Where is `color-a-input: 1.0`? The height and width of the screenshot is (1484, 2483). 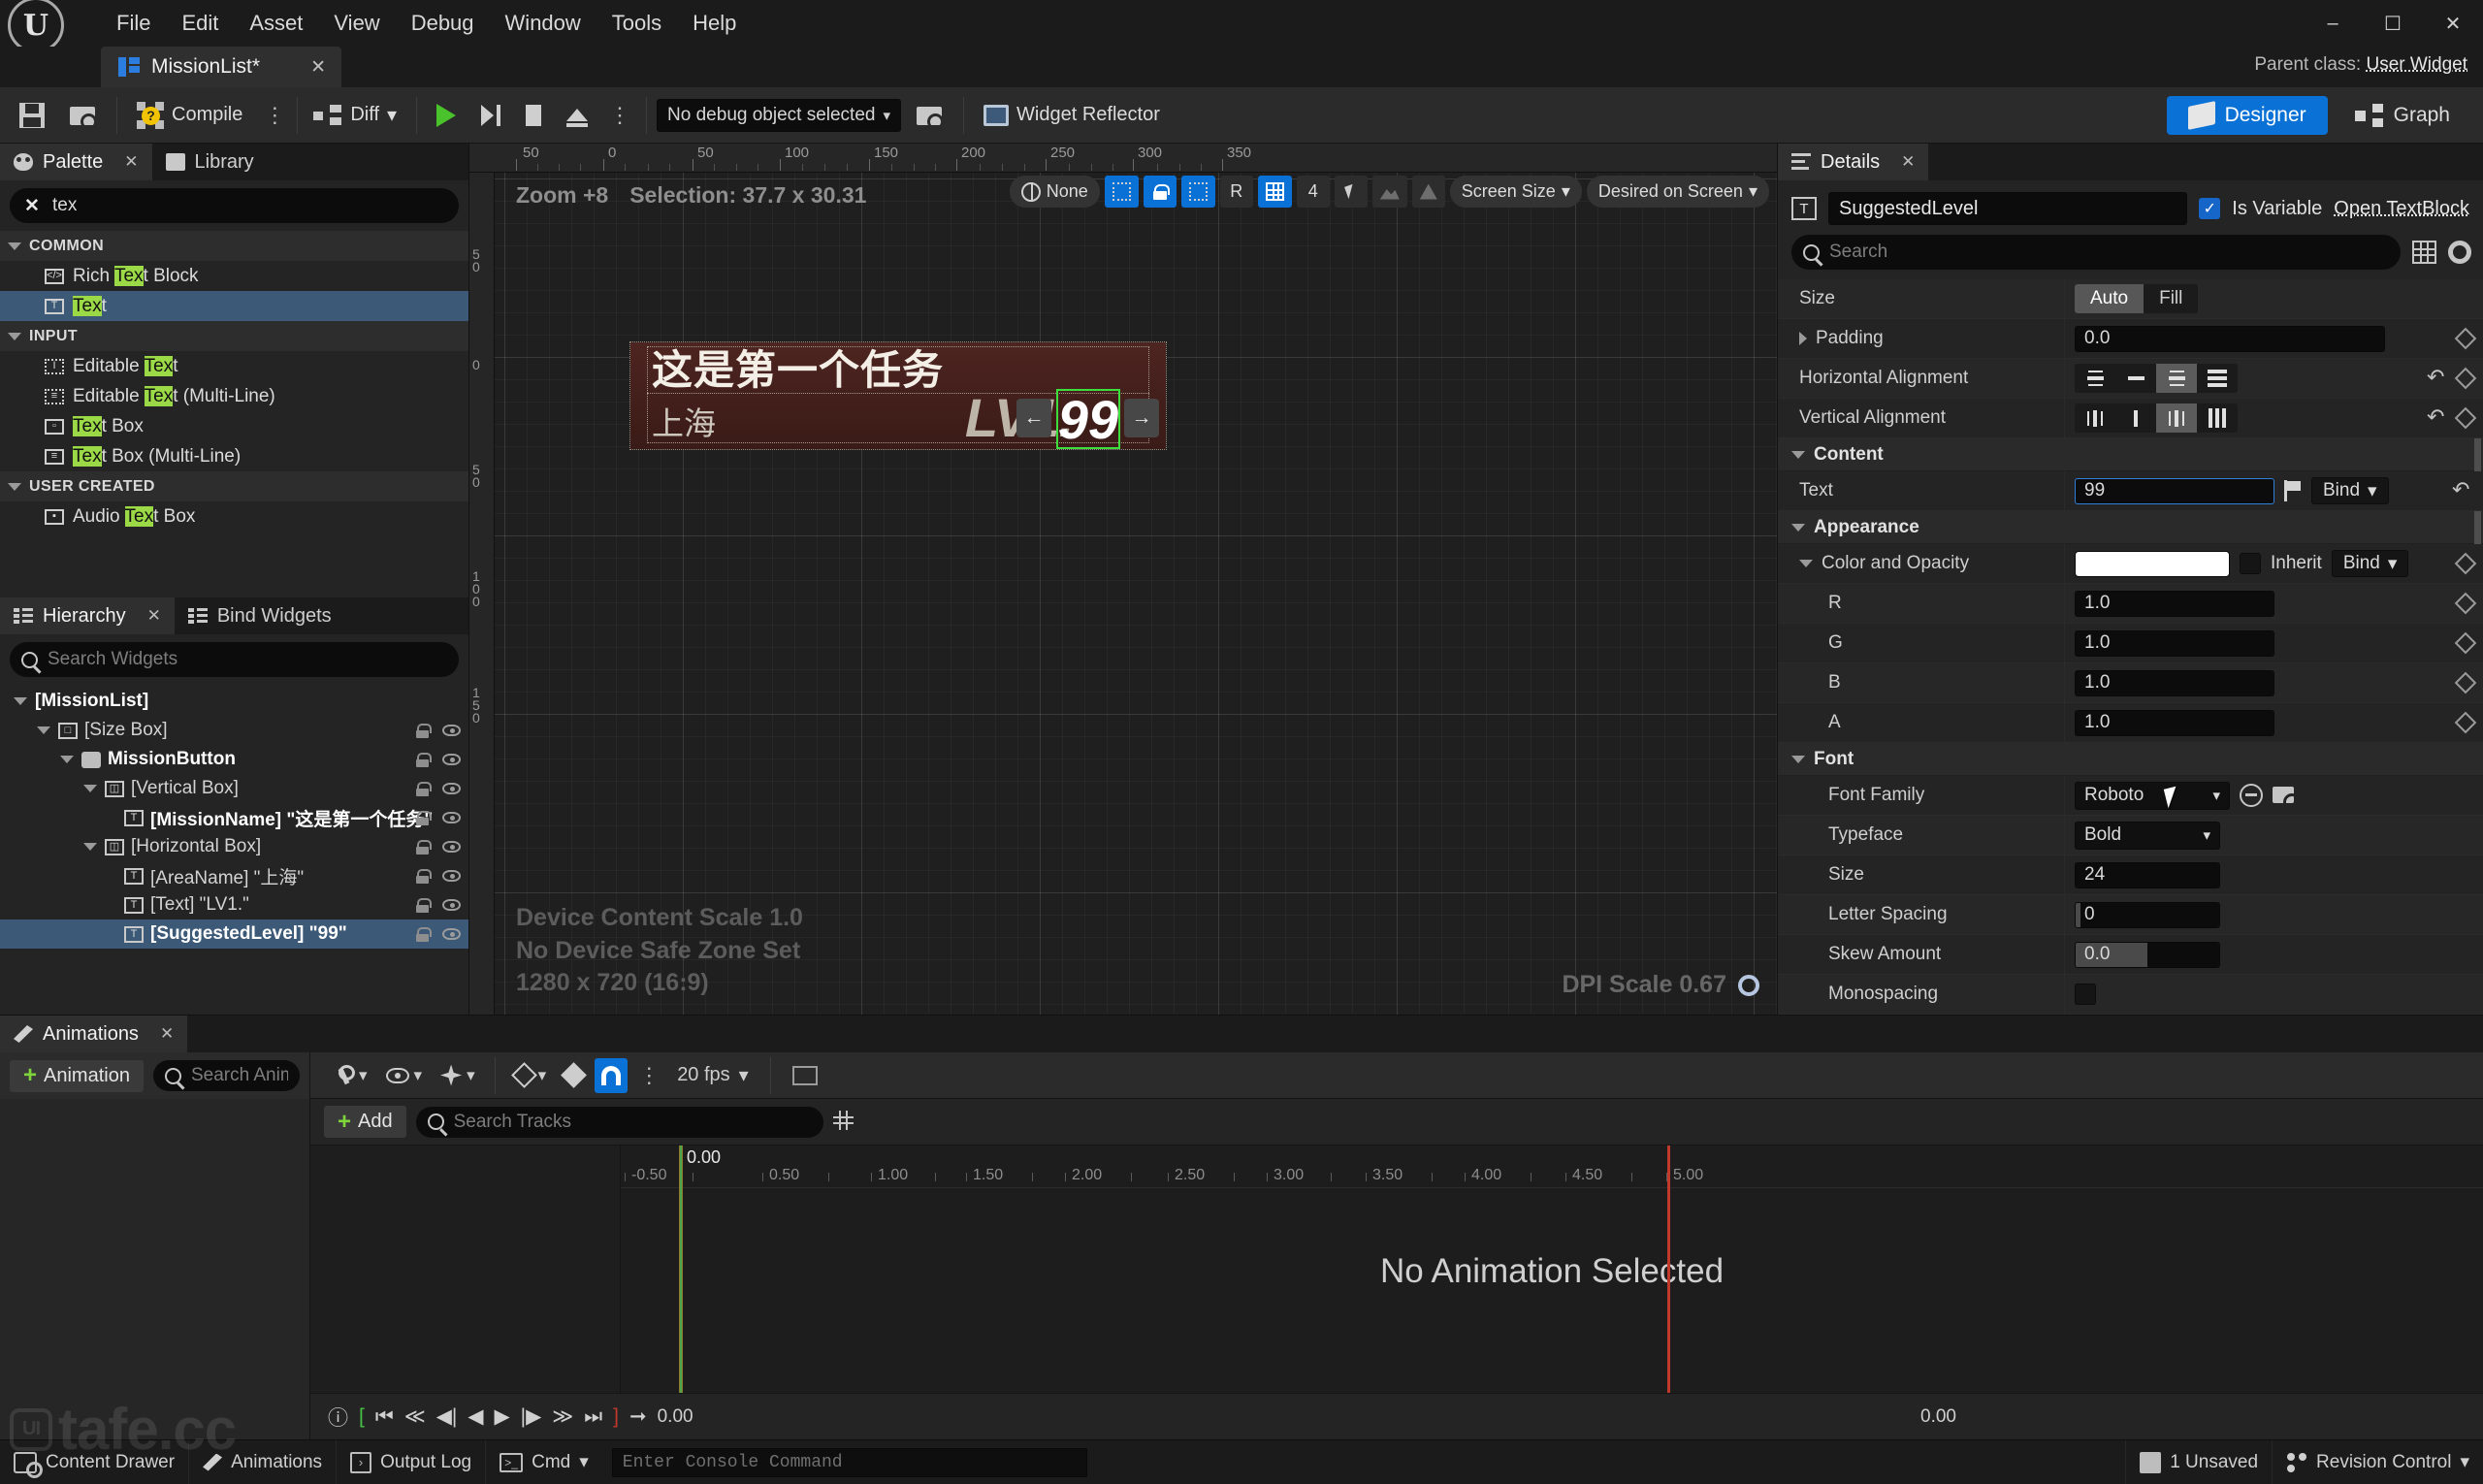
color-a-input: 1.0 is located at coordinates (2175, 722).